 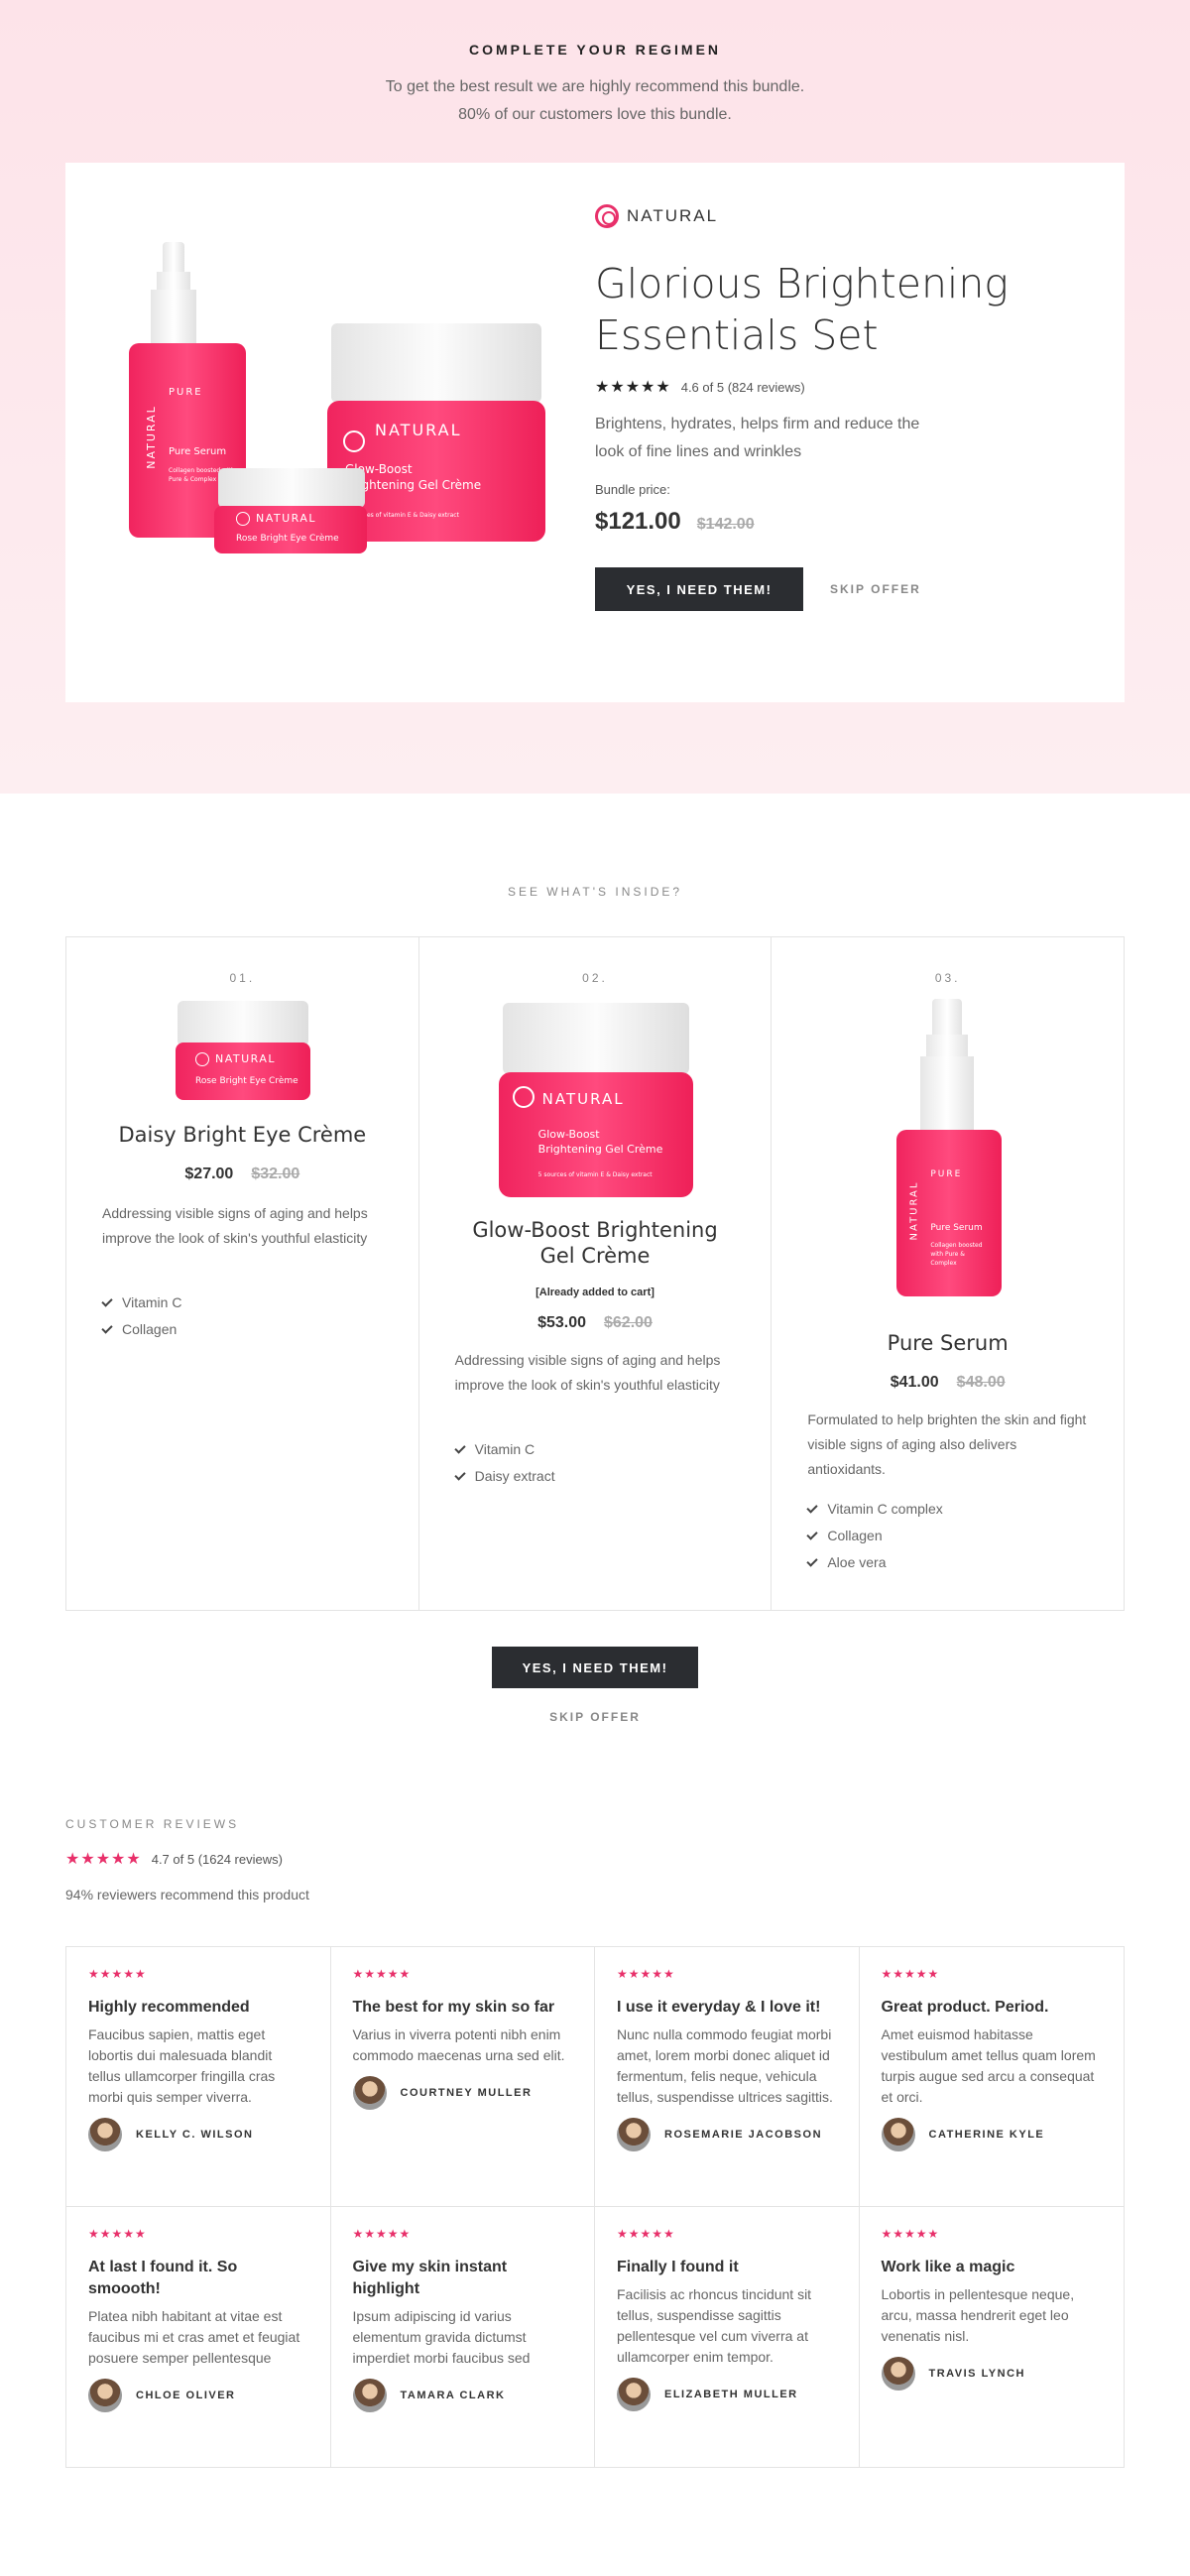 I want to click on old-price: $32.00, so click(x=275, y=1173).